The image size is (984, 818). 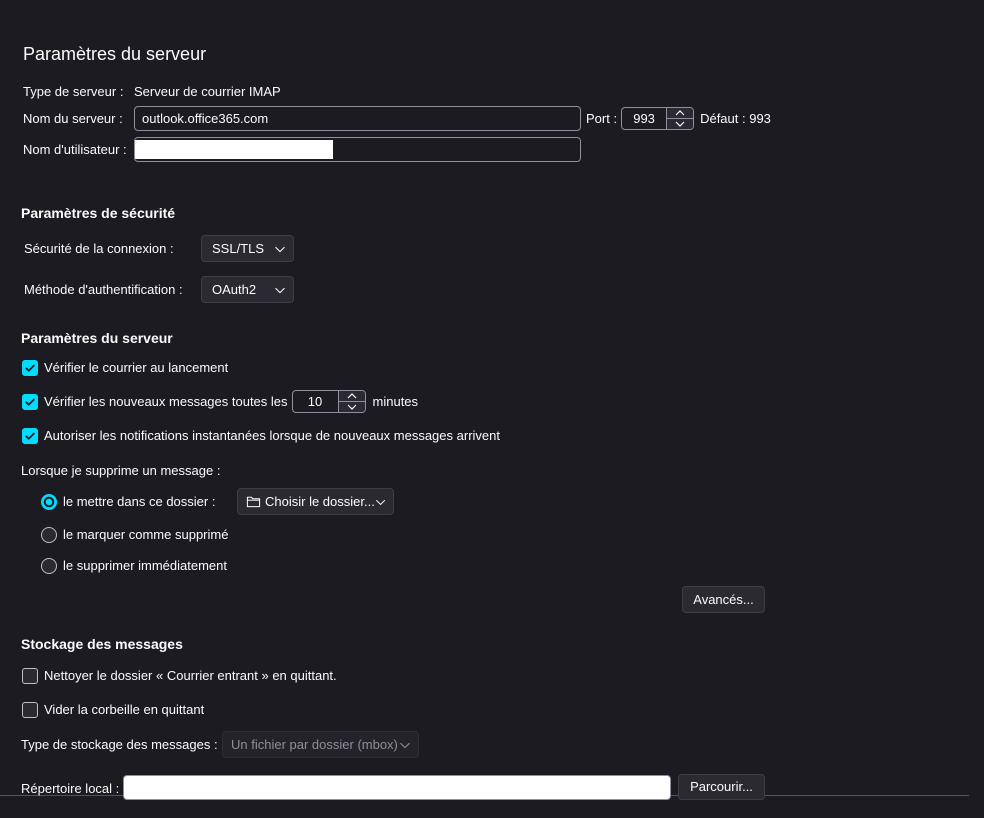 I want to click on page-title: Paramètres du serveur, so click(x=115, y=54).